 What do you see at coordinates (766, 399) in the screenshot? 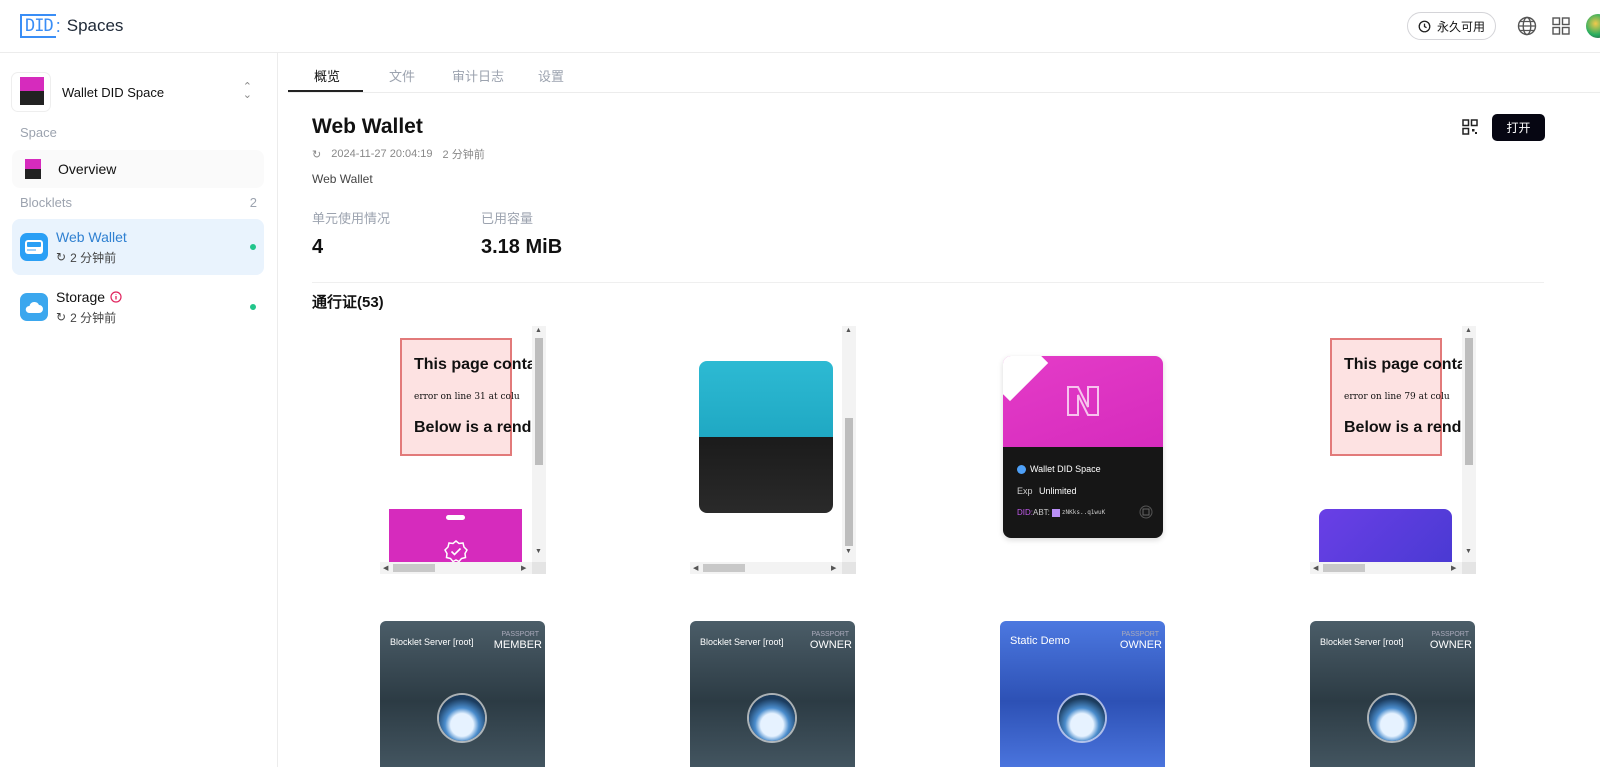
I see `pass-preview-top` at bounding box center [766, 399].